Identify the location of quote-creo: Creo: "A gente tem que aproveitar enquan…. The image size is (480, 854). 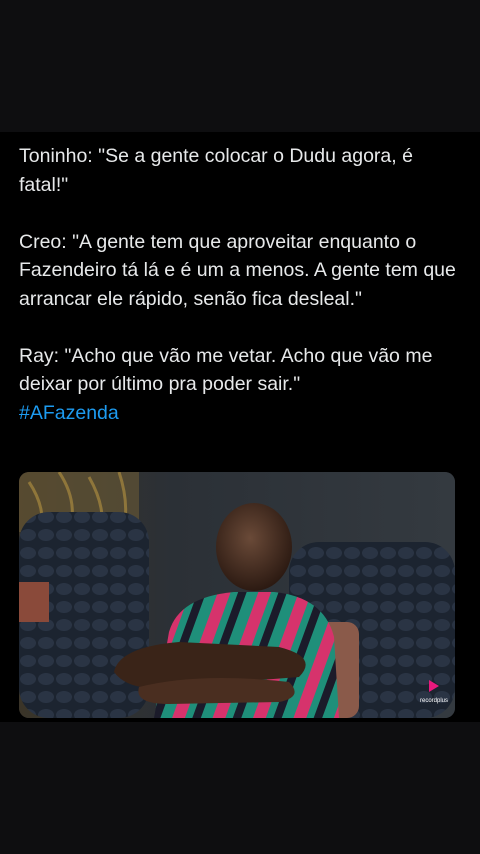
(237, 270).